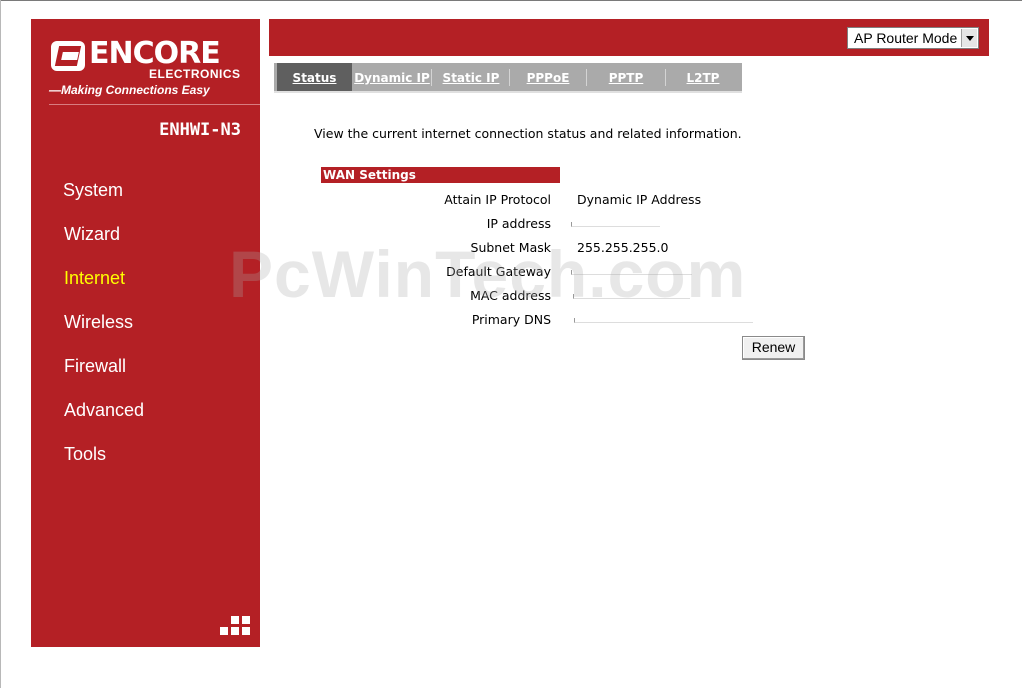 This screenshot has height=688, width=1022. Describe the element at coordinates (145, 460) in the screenshot. I see `nav-item-tools: Tools` at that location.